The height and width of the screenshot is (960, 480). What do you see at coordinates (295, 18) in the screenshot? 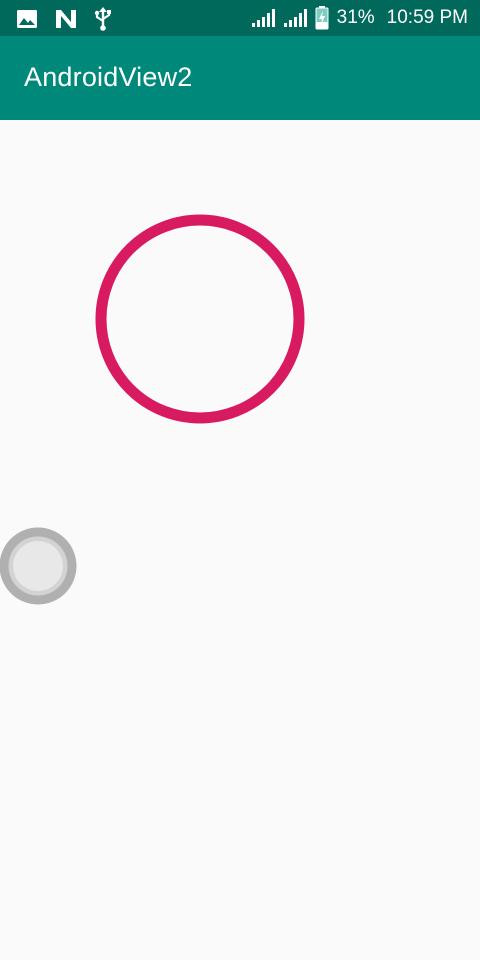
I see `signal-sim2-icon` at bounding box center [295, 18].